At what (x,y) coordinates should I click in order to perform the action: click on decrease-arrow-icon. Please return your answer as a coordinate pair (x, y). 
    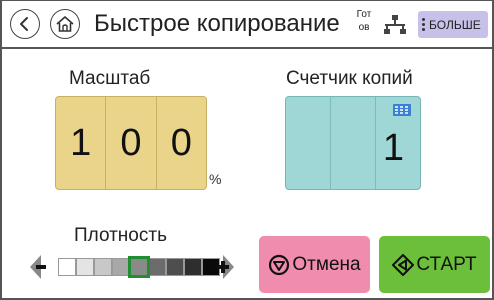
    Looking at the image, I should click on (38, 267).